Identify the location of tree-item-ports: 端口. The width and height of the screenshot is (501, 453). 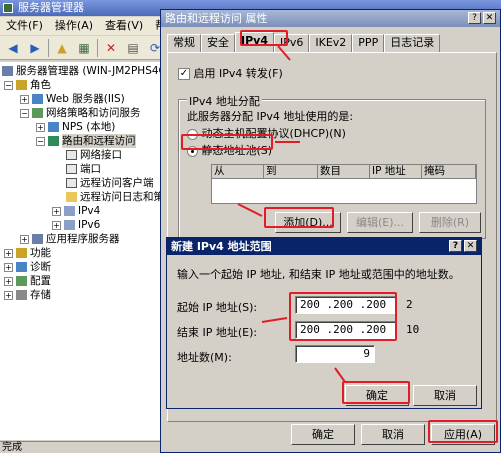
(83, 169).